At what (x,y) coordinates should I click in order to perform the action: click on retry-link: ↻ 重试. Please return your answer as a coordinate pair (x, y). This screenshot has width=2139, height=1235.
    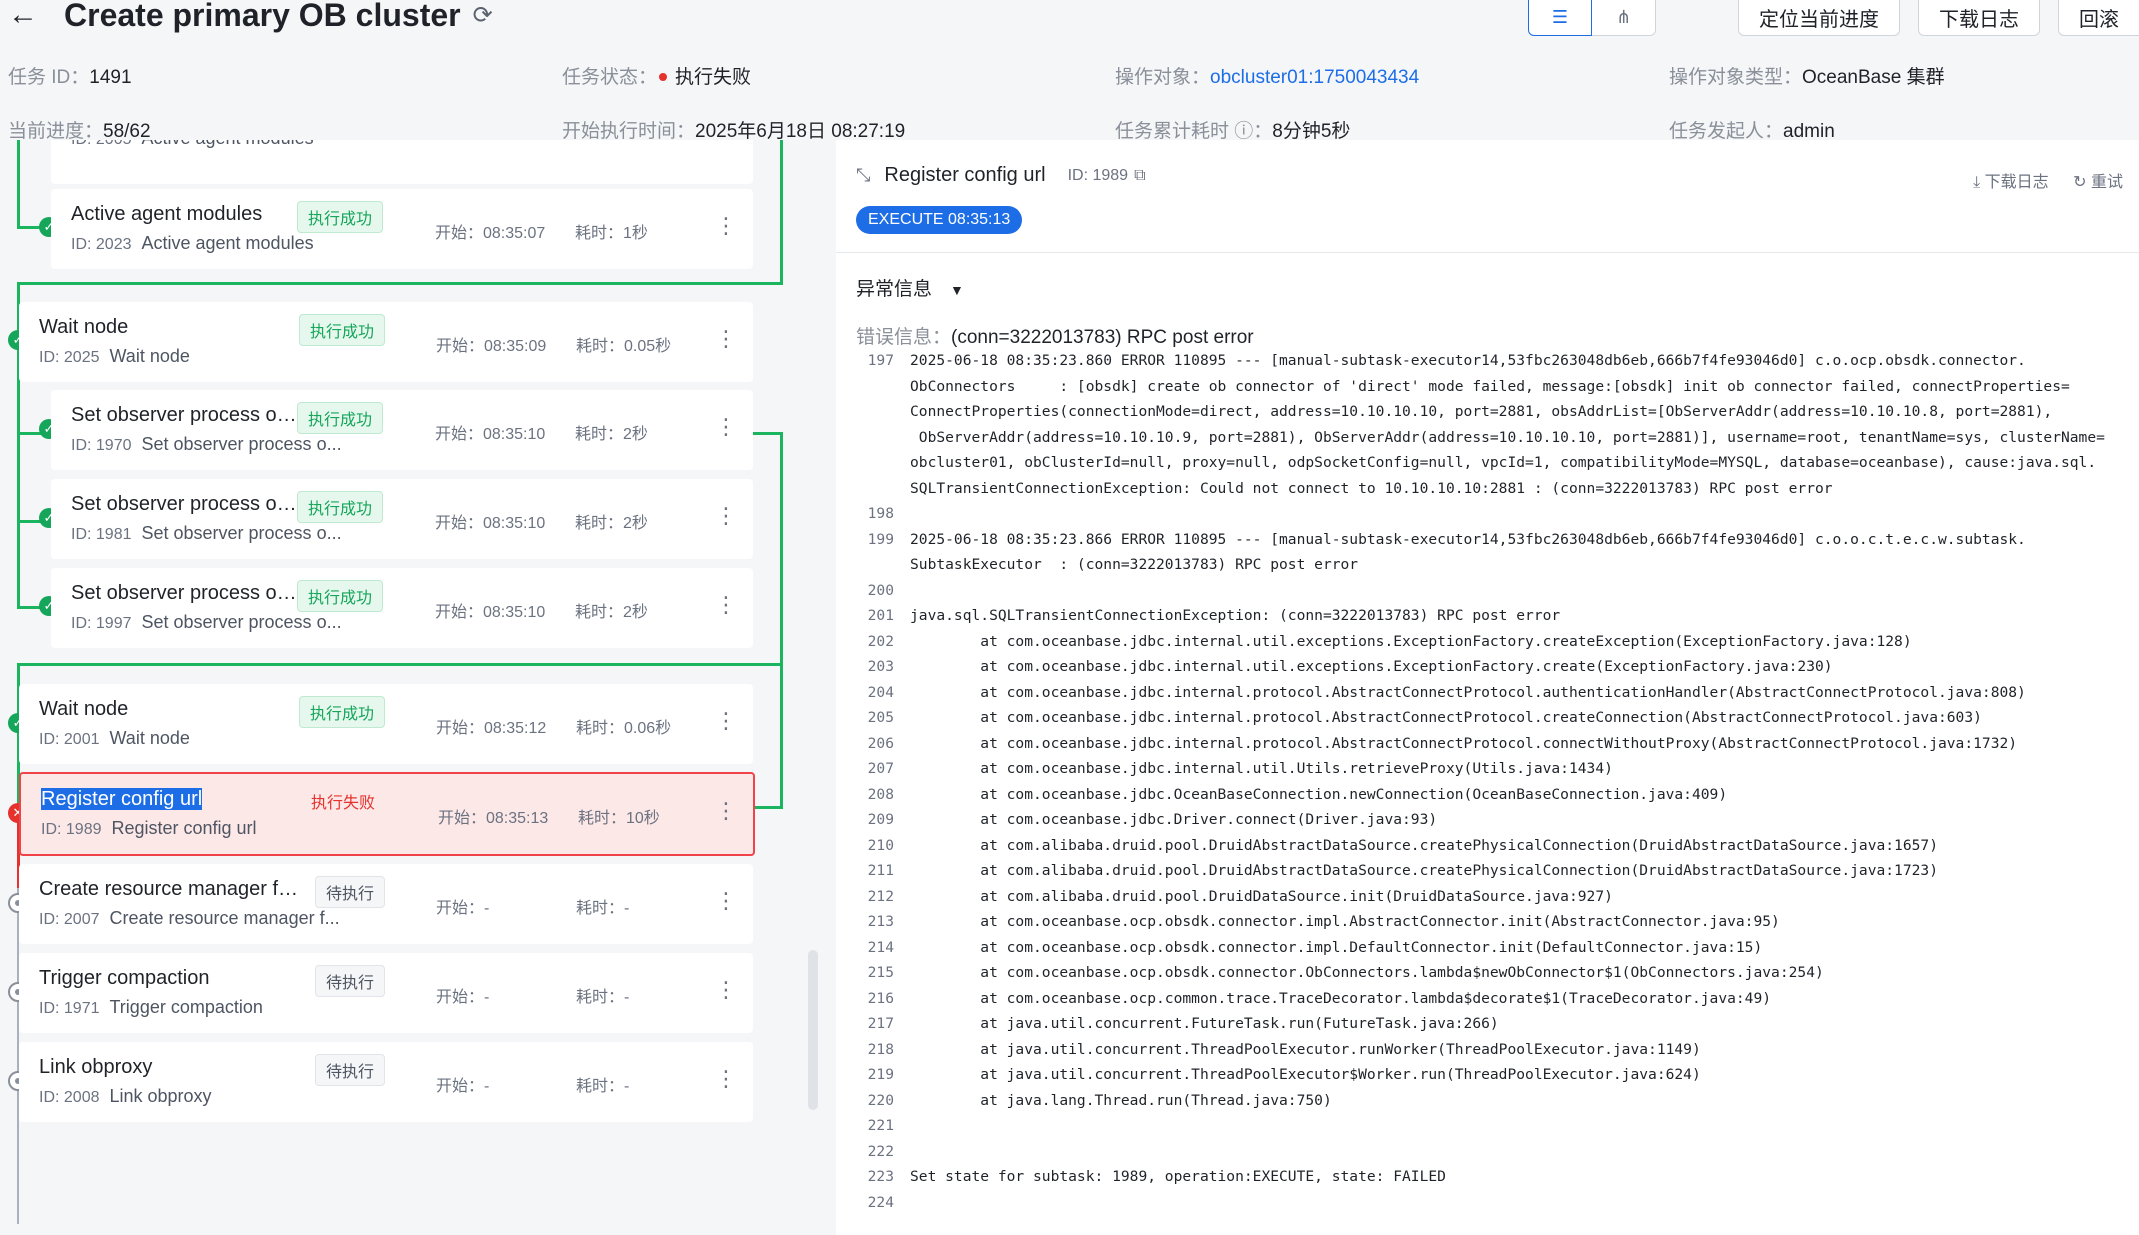
    Looking at the image, I should click on (2098, 182).